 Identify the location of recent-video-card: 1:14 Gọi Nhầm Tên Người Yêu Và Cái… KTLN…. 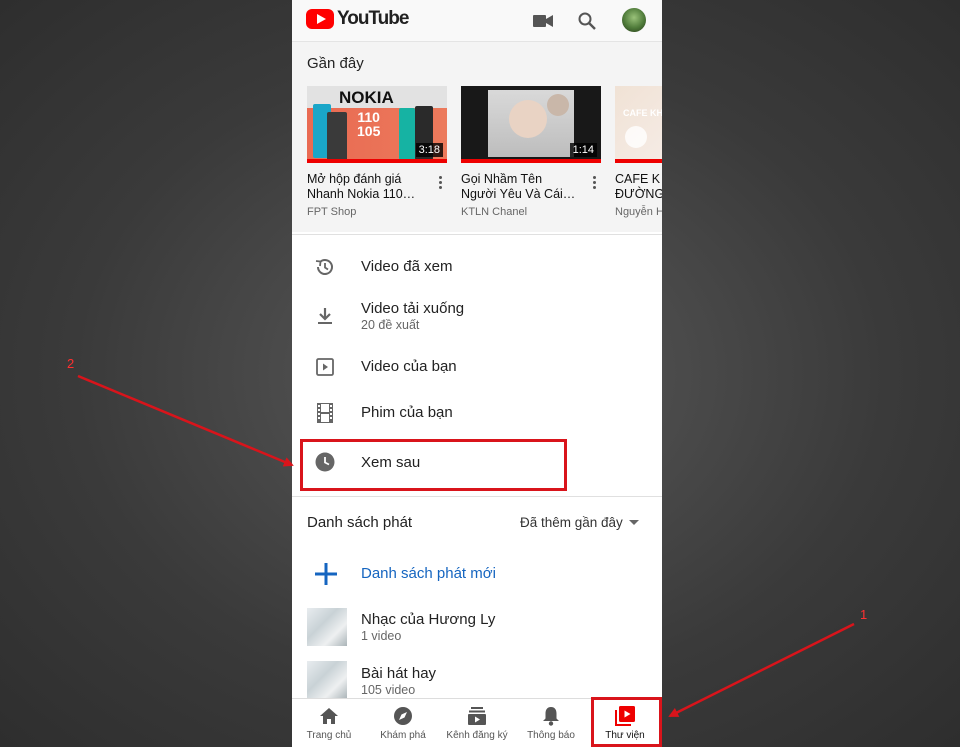
(531, 152).